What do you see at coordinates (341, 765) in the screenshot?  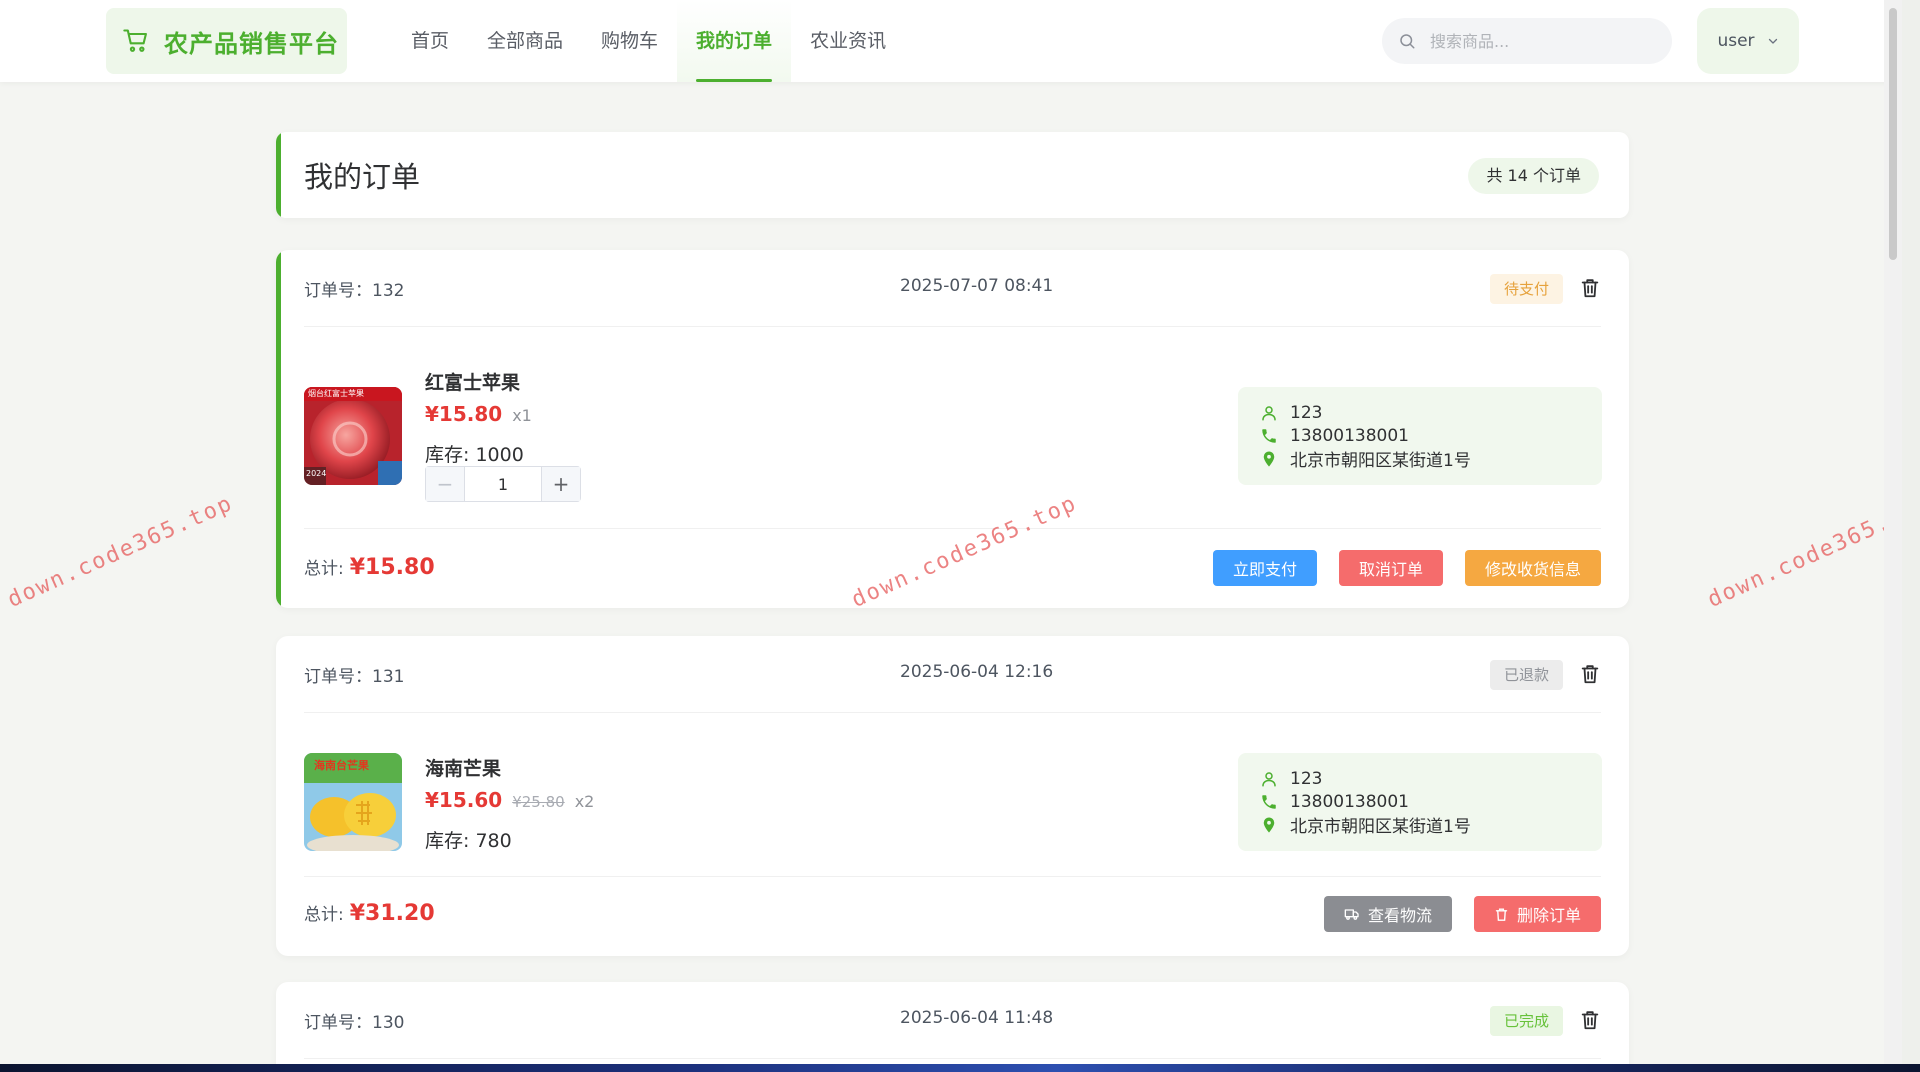 I see `image-caption: 海南台芒果` at bounding box center [341, 765].